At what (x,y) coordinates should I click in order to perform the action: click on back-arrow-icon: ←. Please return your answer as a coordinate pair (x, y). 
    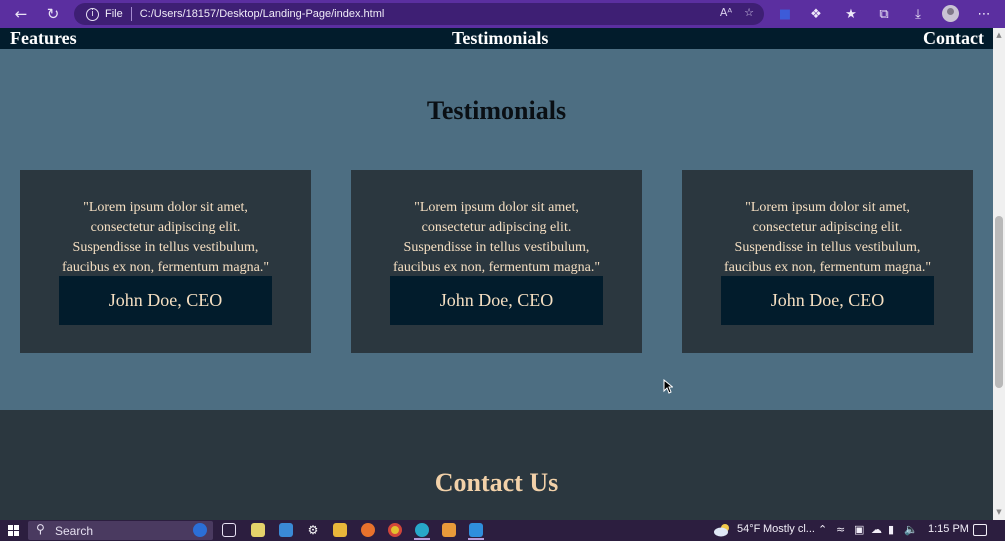
    Looking at the image, I should click on (21, 14).